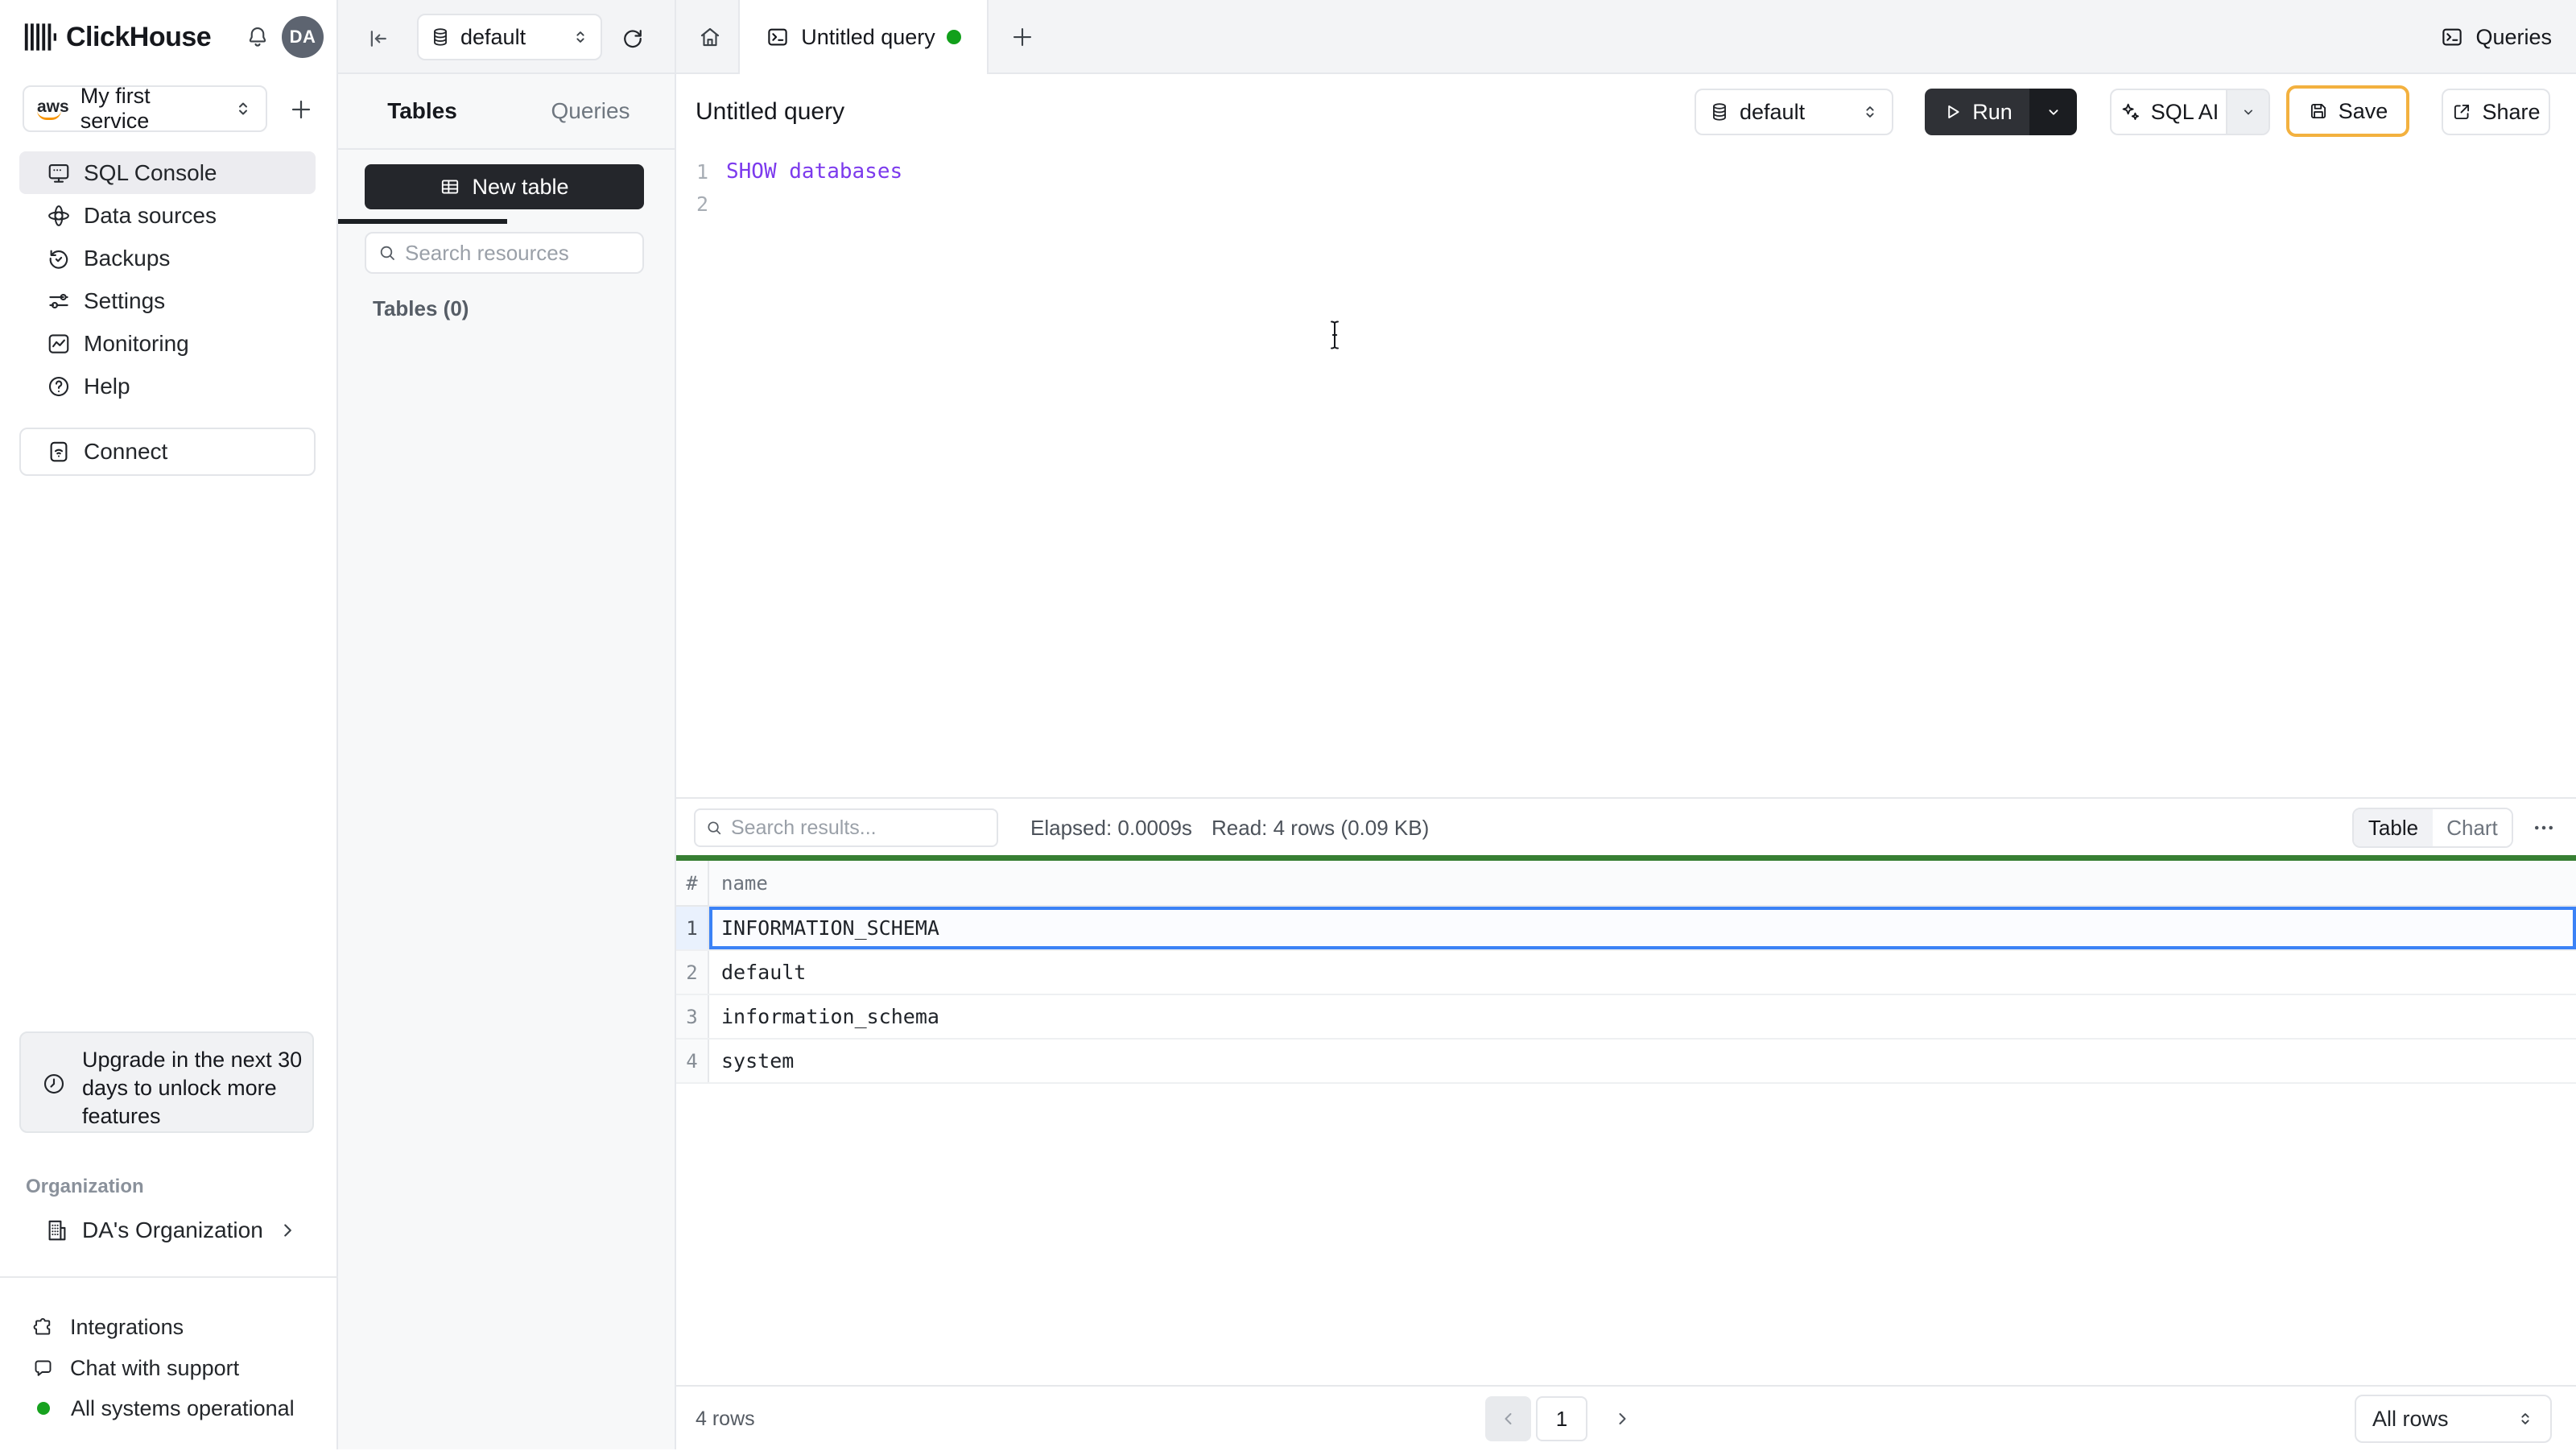 This screenshot has height=1451, width=2576. What do you see at coordinates (303, 37) in the screenshot?
I see `avatar: DA` at bounding box center [303, 37].